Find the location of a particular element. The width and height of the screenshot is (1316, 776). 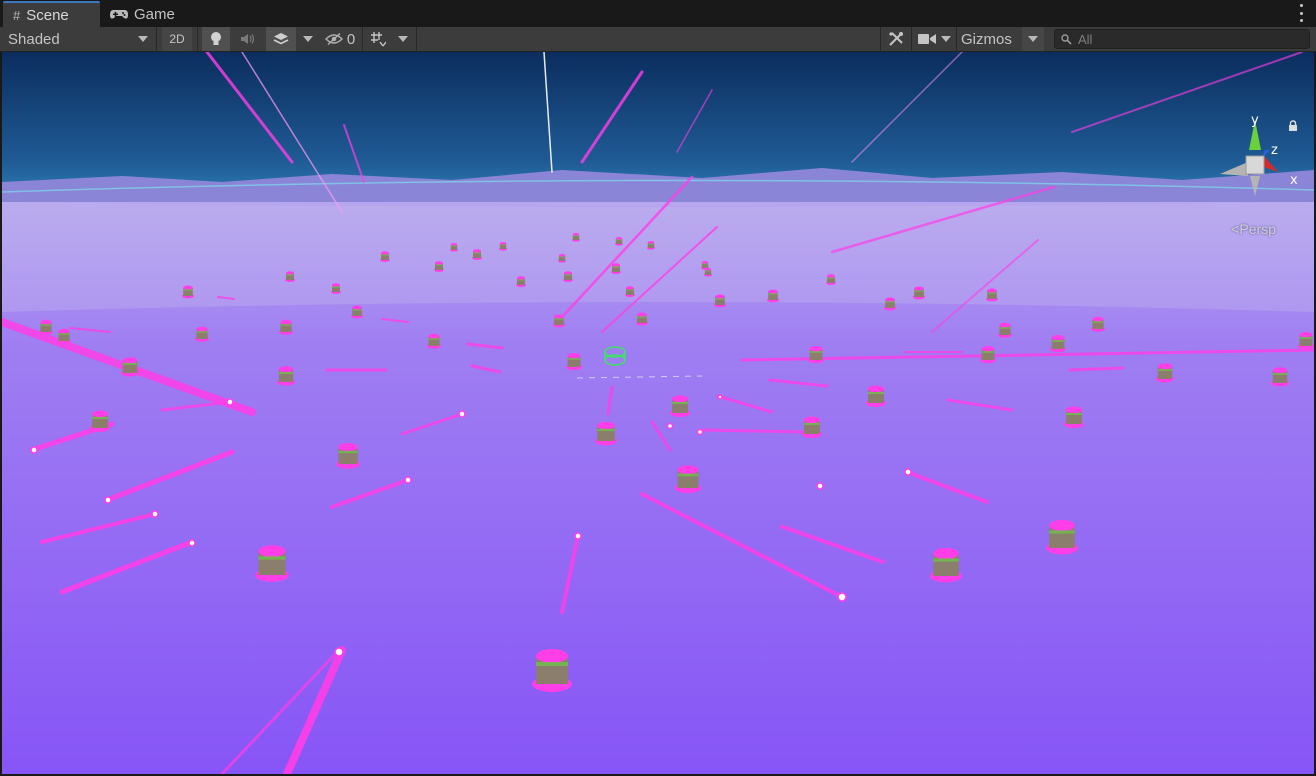

lock-icon is located at coordinates (1293, 126).